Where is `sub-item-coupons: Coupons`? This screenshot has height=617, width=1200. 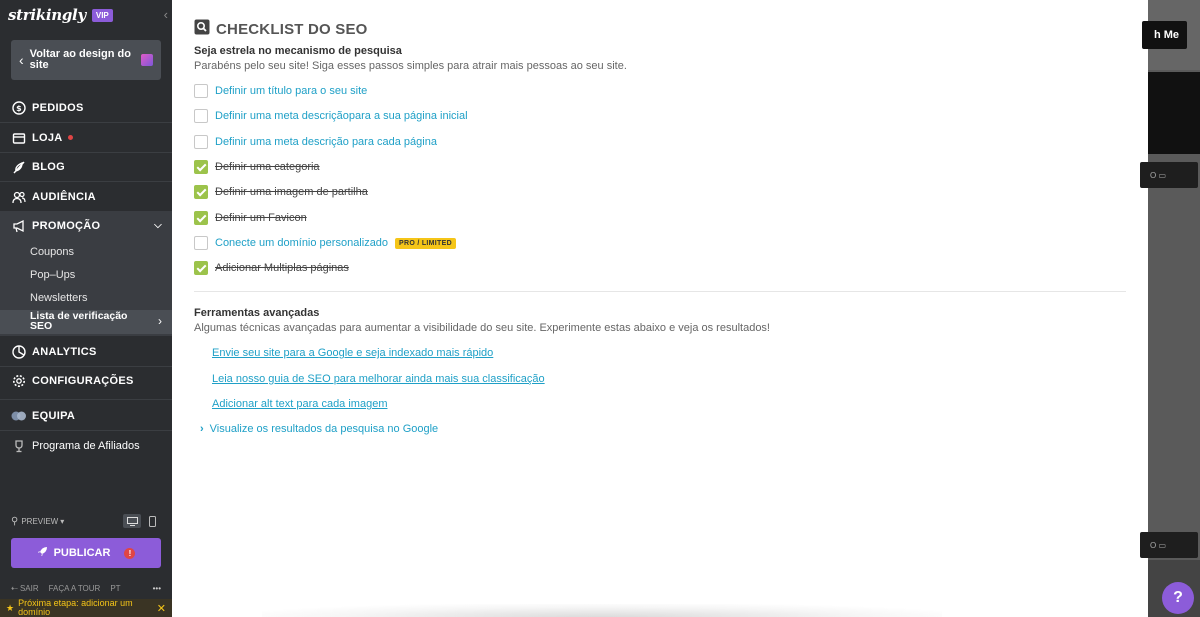
sub-item-coupons: Coupons is located at coordinates (52, 252).